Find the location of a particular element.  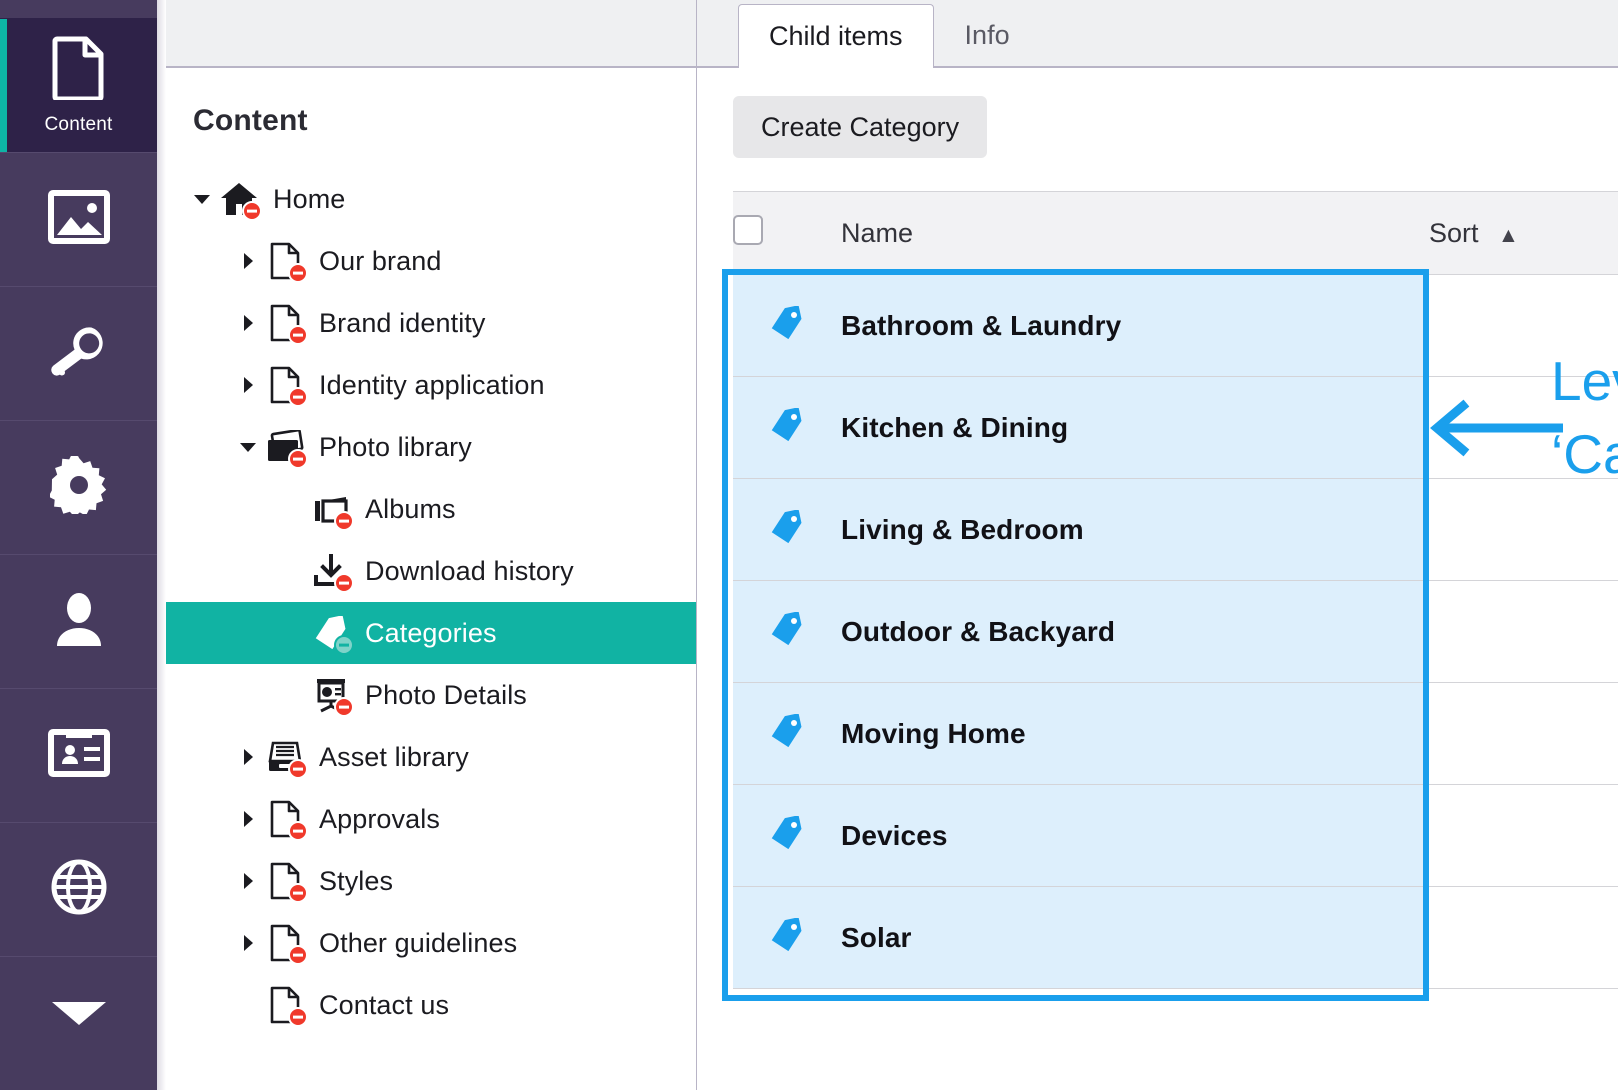

tab-child-items: Child items is located at coordinates (836, 36).